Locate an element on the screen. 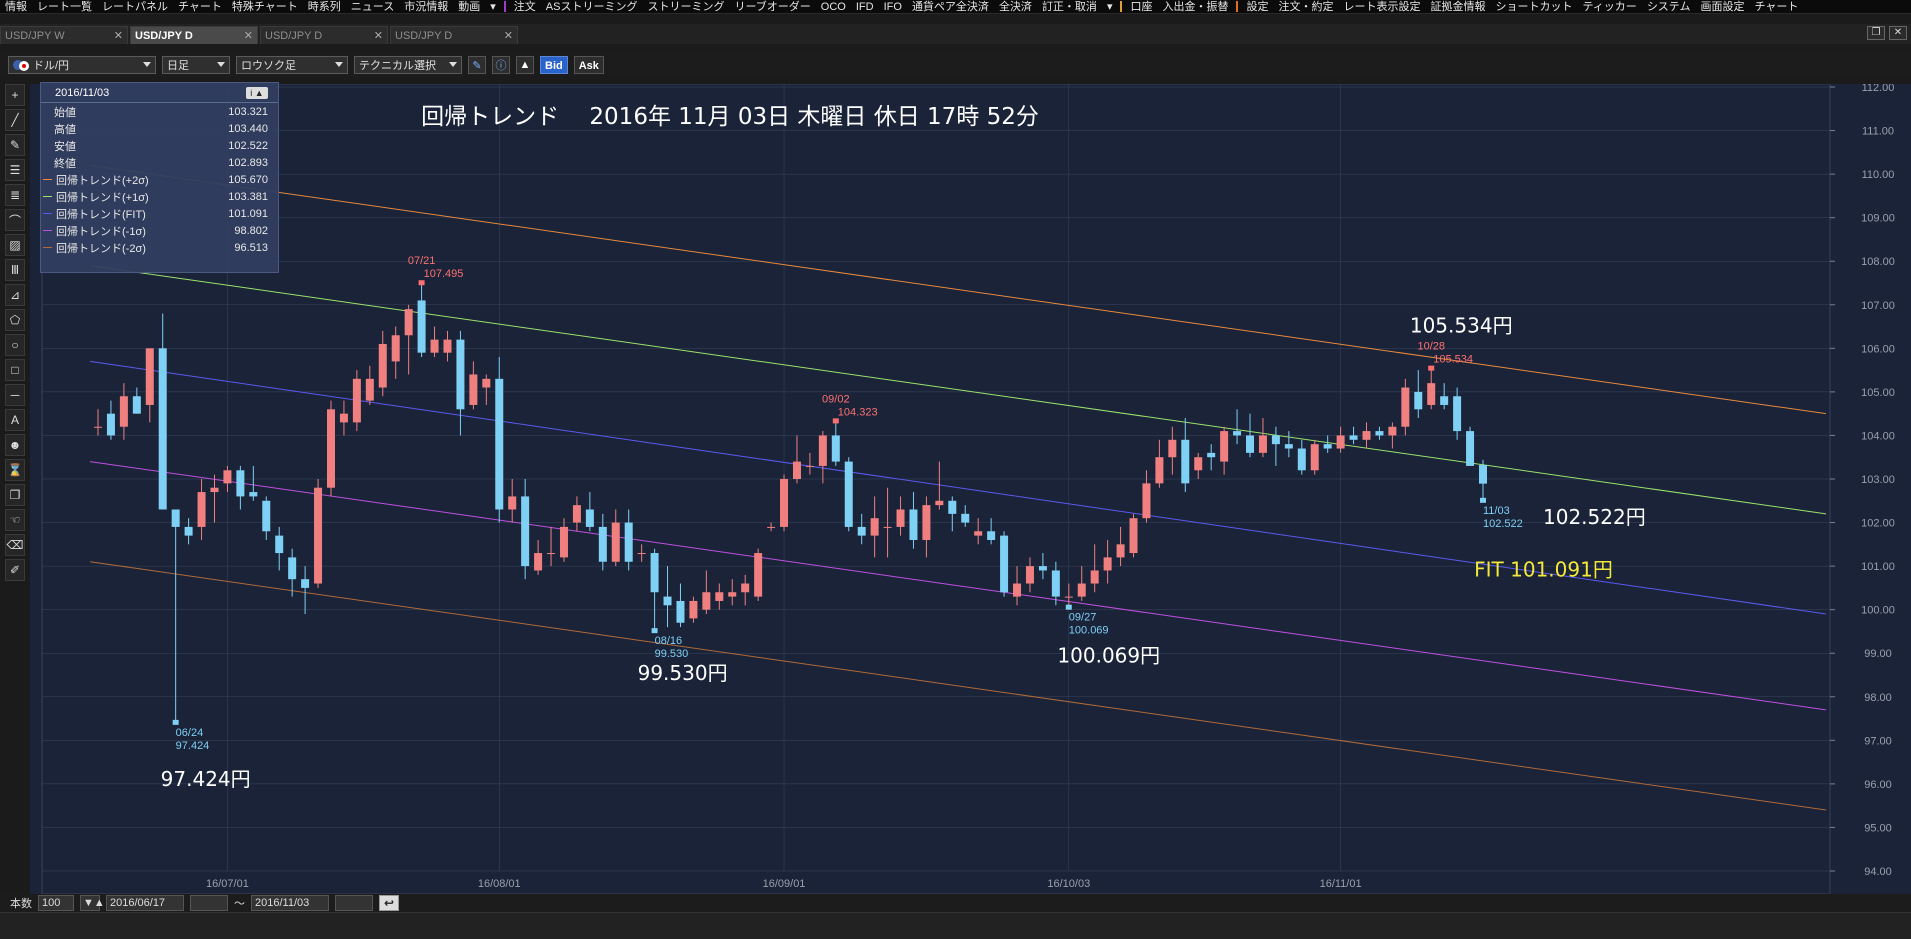  rectangle-tool-button: □ is located at coordinates (15, 370).